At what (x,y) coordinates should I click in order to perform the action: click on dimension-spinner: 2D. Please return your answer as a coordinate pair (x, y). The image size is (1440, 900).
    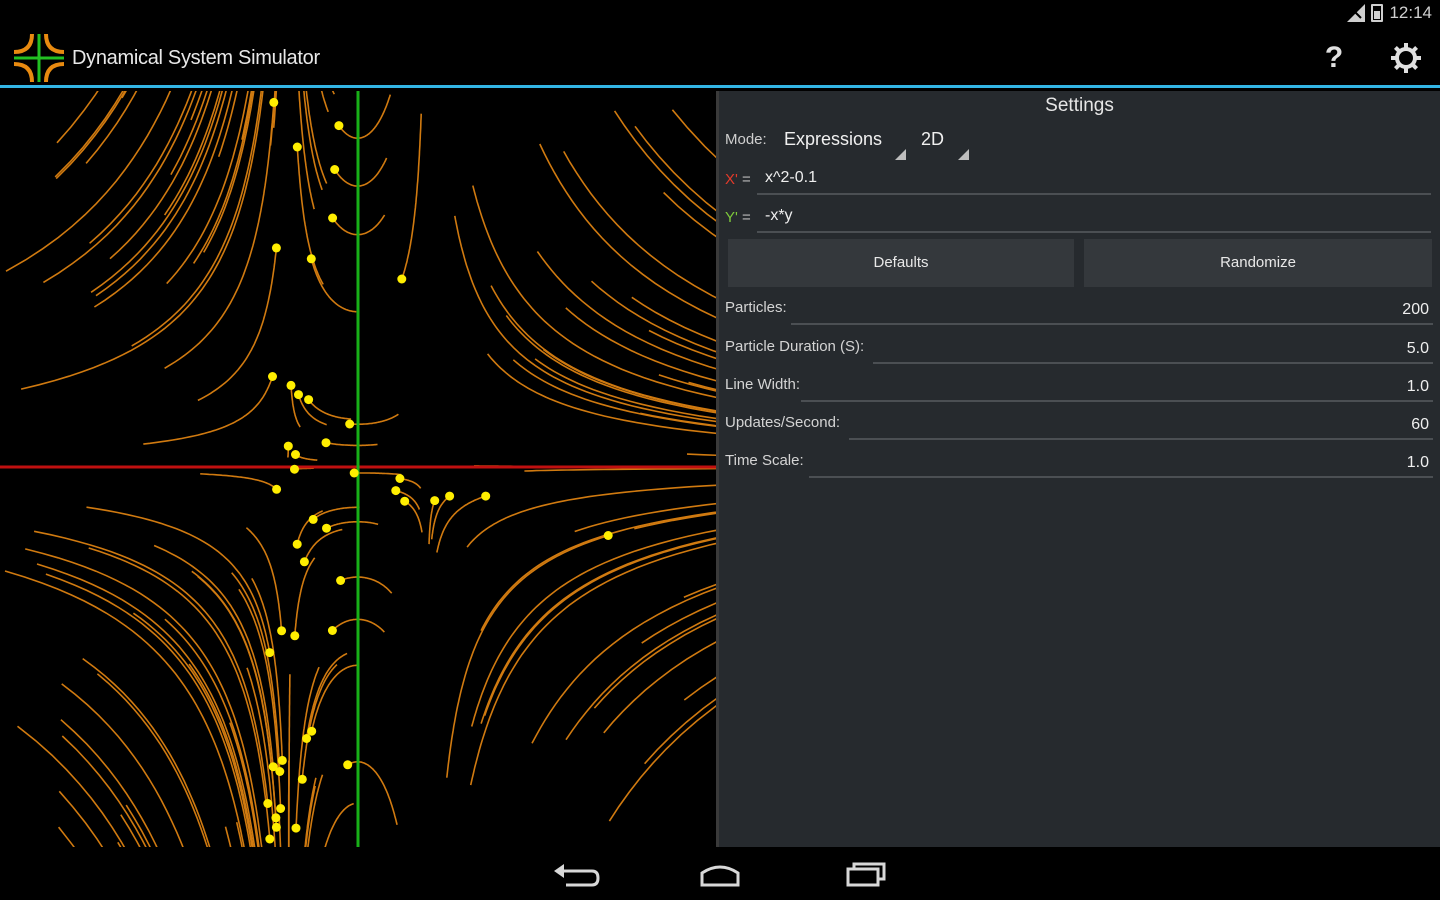
    Looking at the image, I should click on (945, 144).